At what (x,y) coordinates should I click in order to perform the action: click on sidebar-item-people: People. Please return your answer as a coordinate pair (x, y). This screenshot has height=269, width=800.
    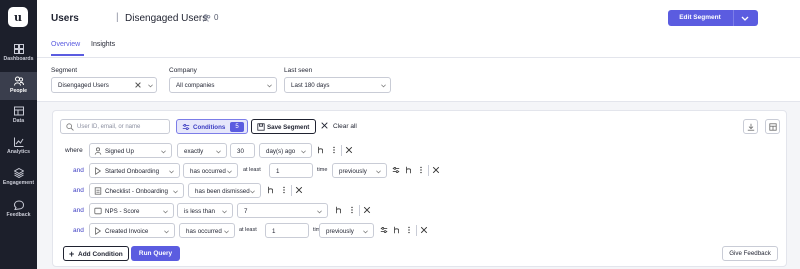
    Looking at the image, I should click on (18, 86).